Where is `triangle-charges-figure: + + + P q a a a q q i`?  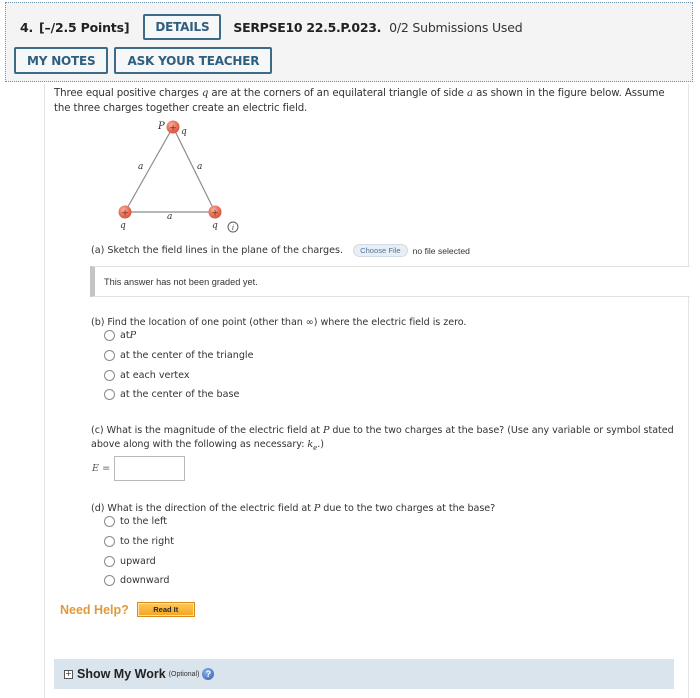 triangle-charges-figure: + + + P q a a a q q i is located at coordinates (178, 176).